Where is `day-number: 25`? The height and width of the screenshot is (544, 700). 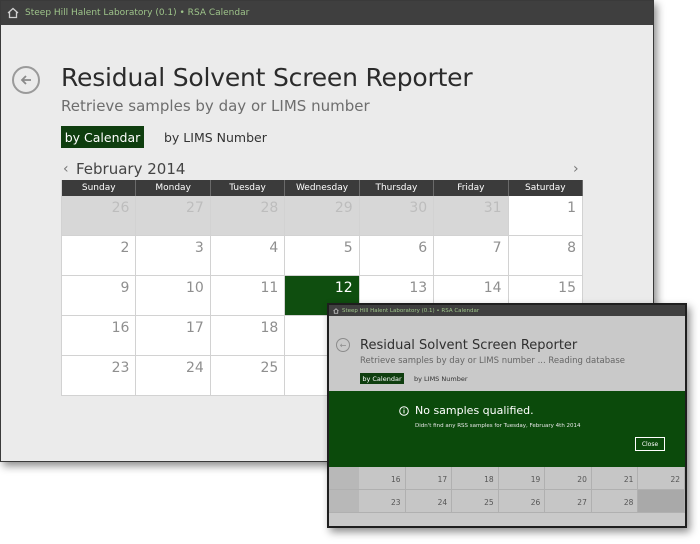 day-number: 25 is located at coordinates (489, 502).